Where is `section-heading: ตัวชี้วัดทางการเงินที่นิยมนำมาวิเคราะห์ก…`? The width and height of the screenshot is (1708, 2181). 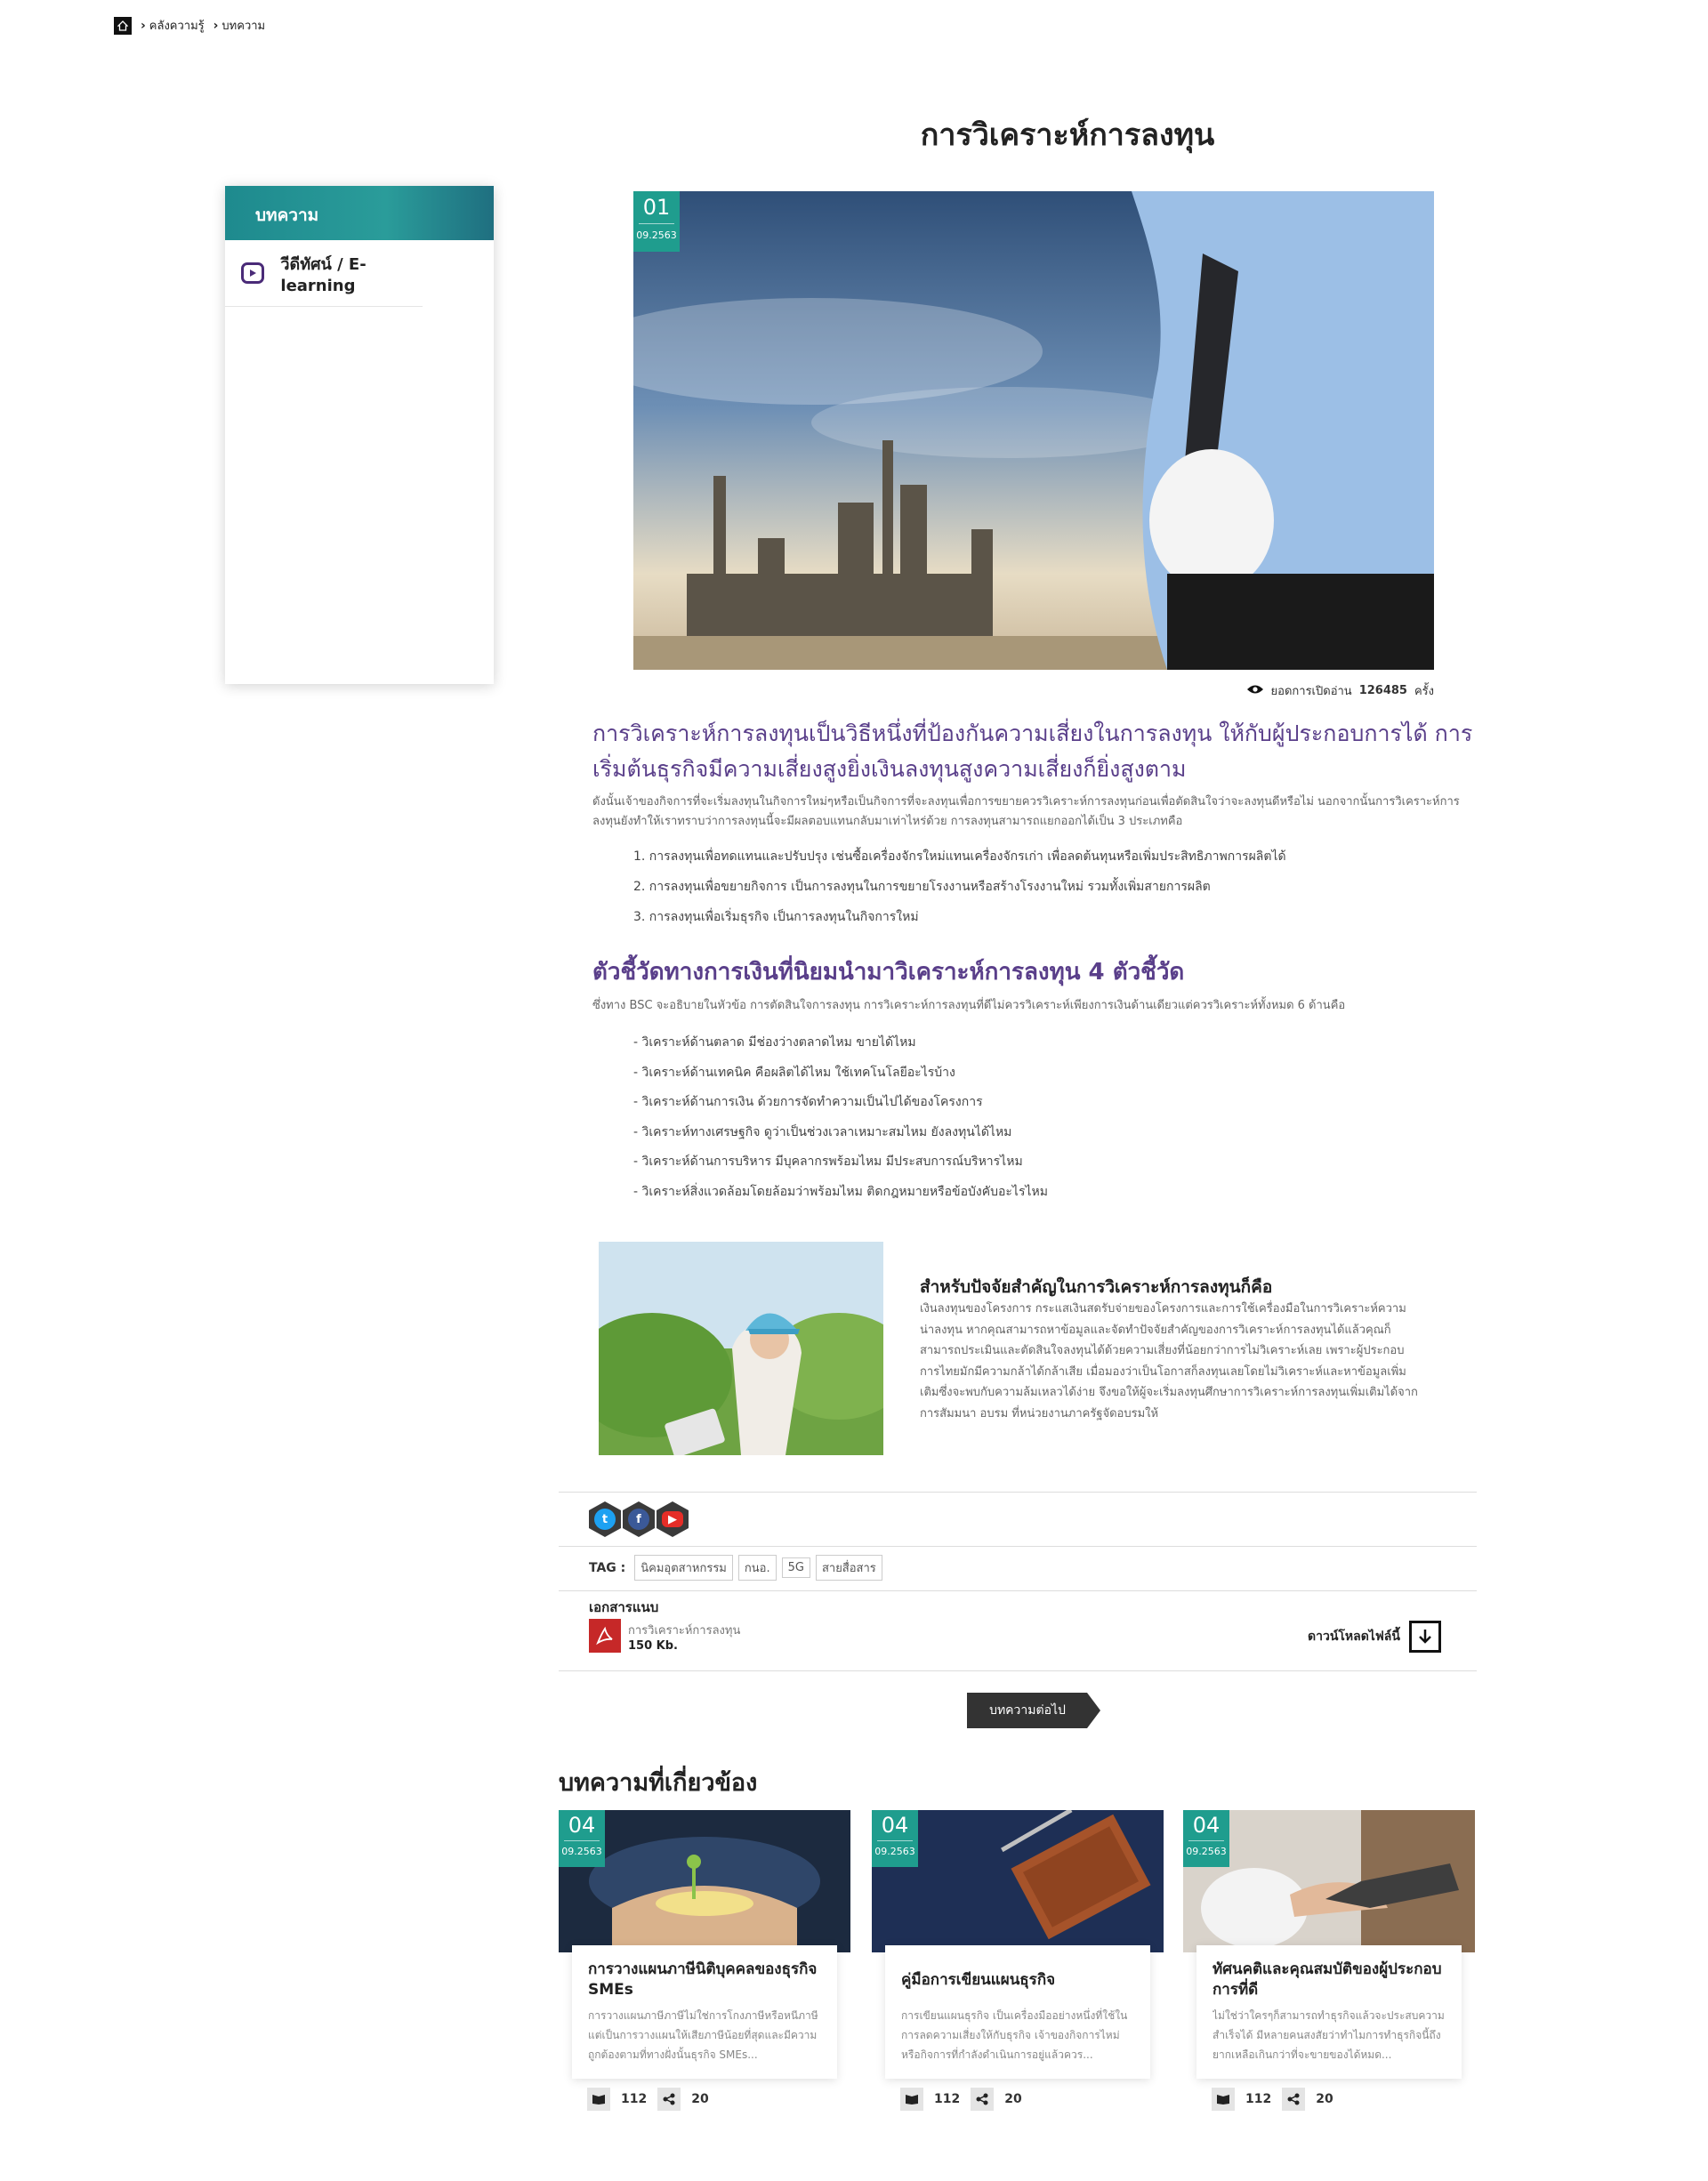 section-heading: ตัวชี้วัดทางการเงินที่นิยมนำมาวิเคราะห์ก… is located at coordinates (888, 973).